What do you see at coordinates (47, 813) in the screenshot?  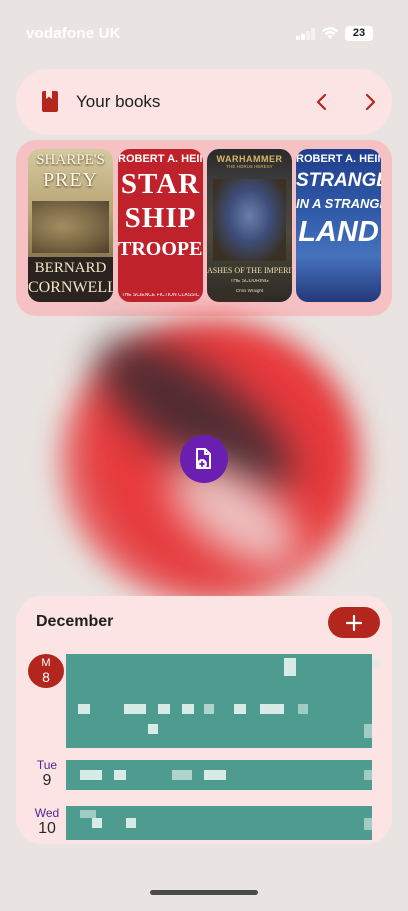 I see `day-name: Wed` at bounding box center [47, 813].